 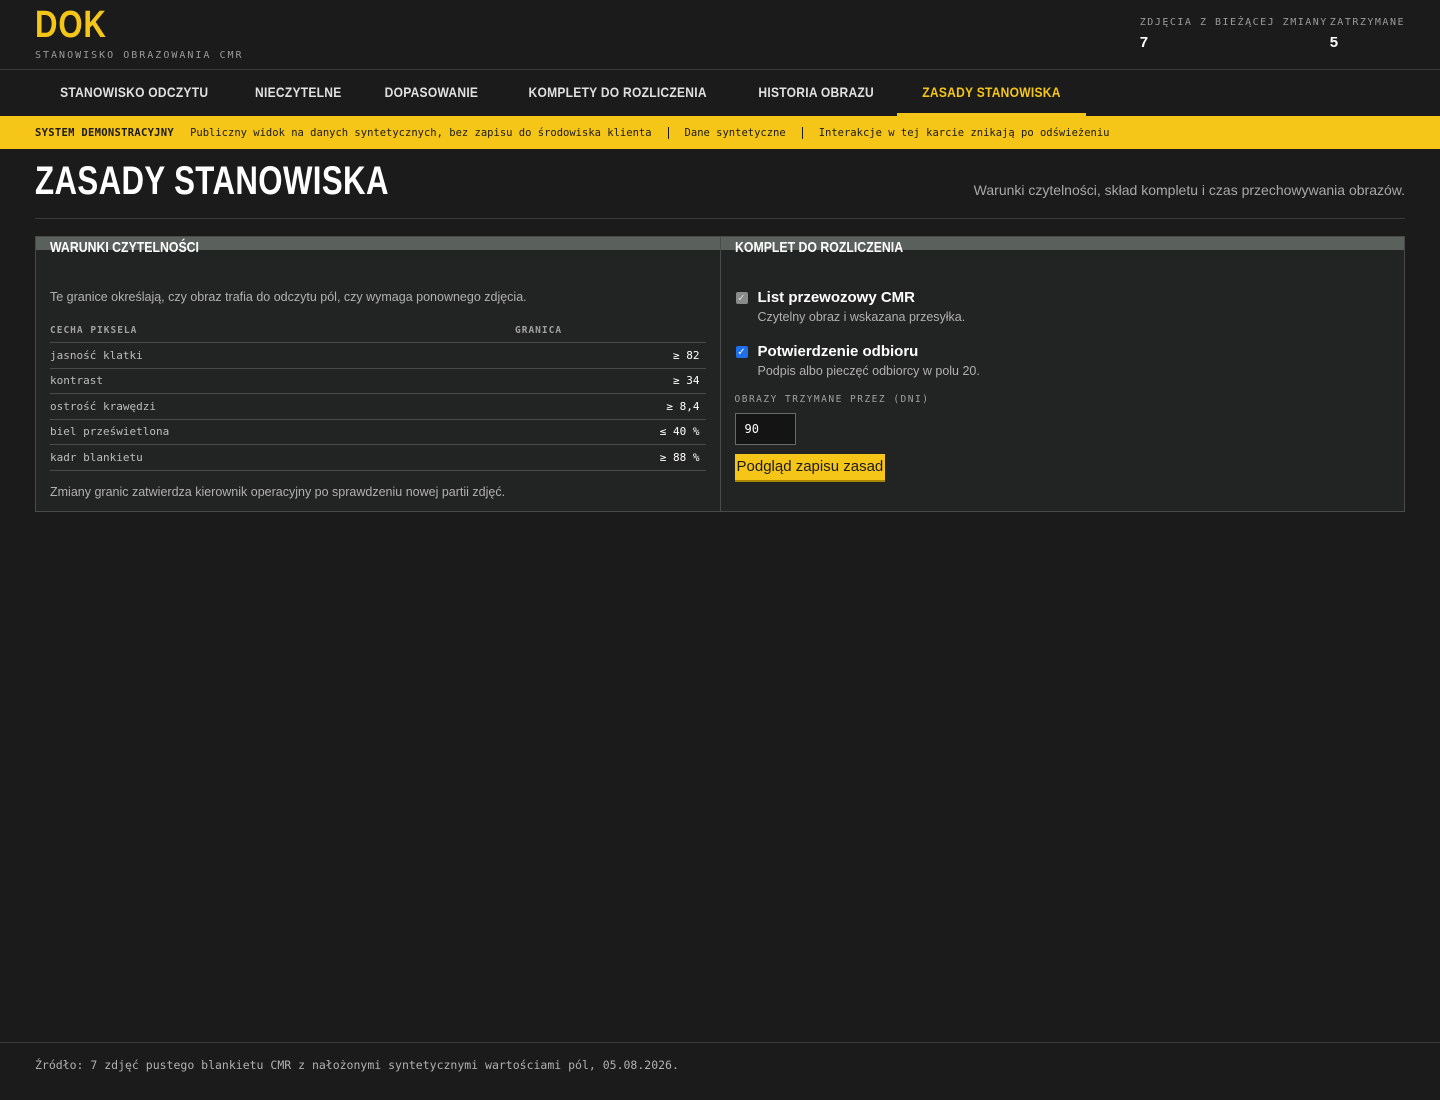 I want to click on table-row: jasność klatki ≥ 82, so click(x=378, y=355).